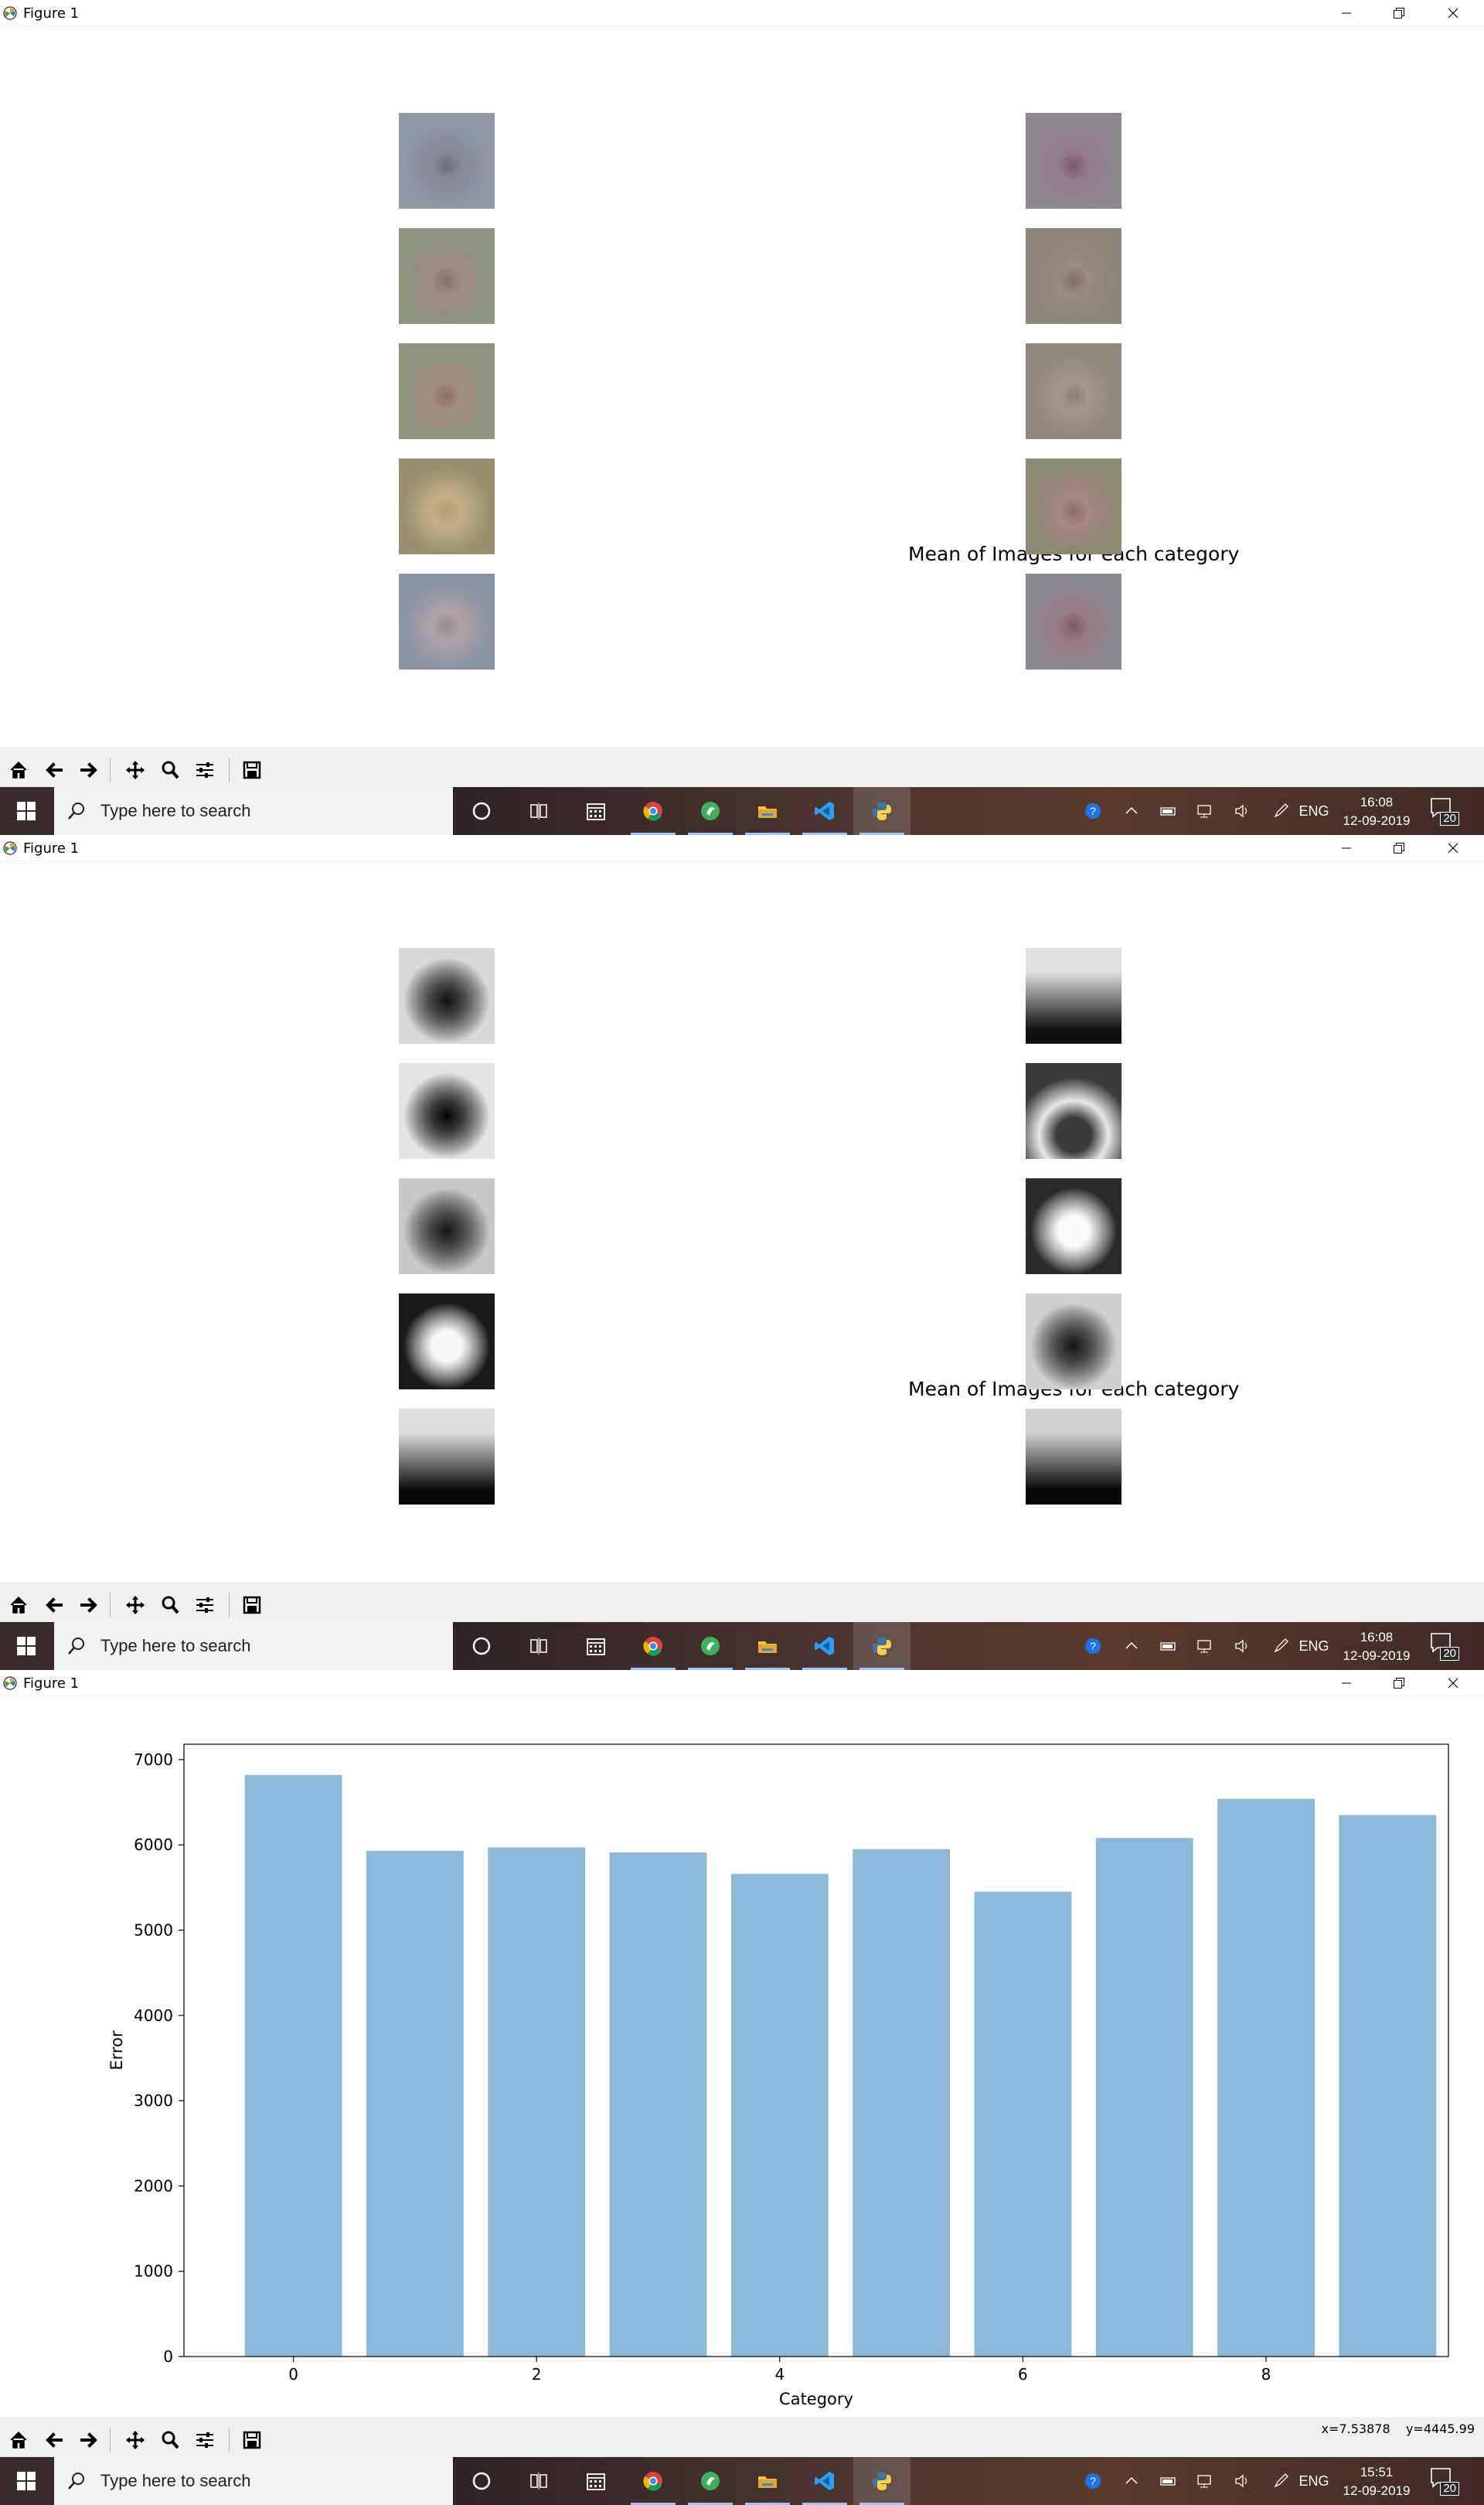 The image size is (1484, 2505). I want to click on window-title: Figure 1, so click(51, 1683).